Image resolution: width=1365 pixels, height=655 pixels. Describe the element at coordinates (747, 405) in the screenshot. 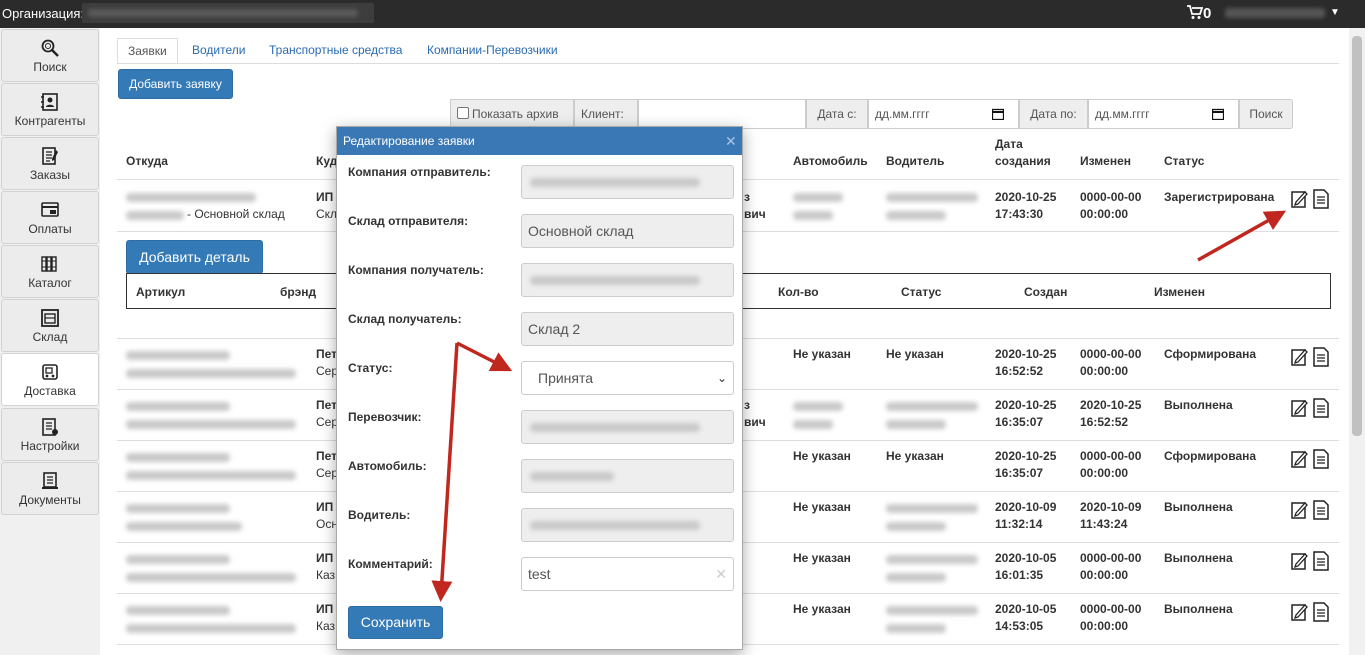

I see `to-line-suffix: з` at that location.